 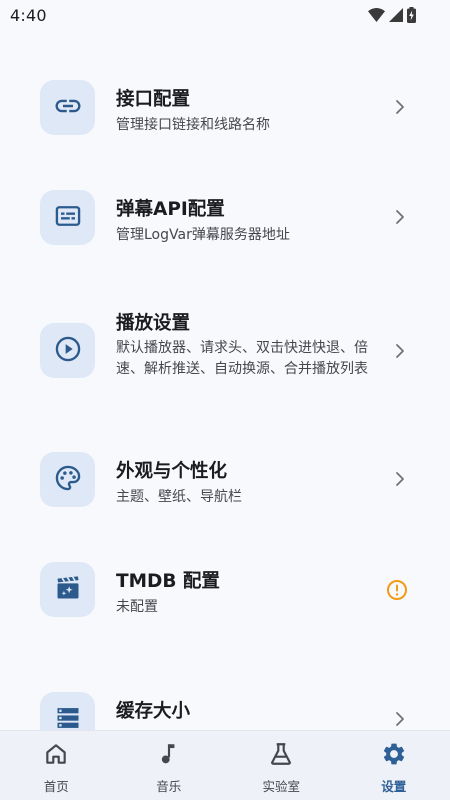 I want to click on flask-icon, so click(x=281, y=754).